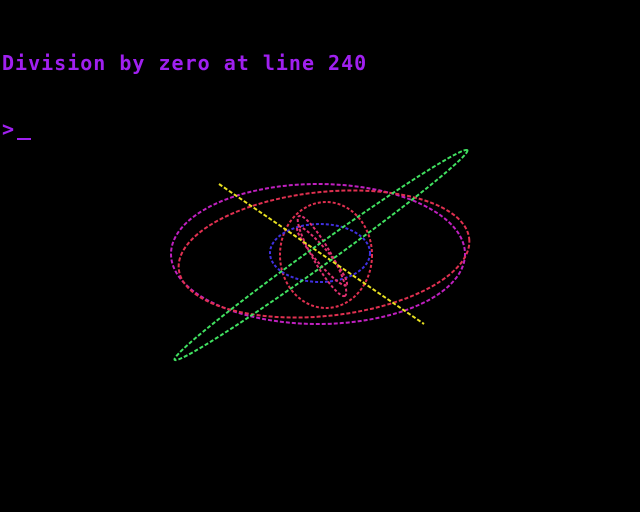 The width and height of the screenshot is (640, 512). I want to click on magenta-orbit, so click(318, 254).